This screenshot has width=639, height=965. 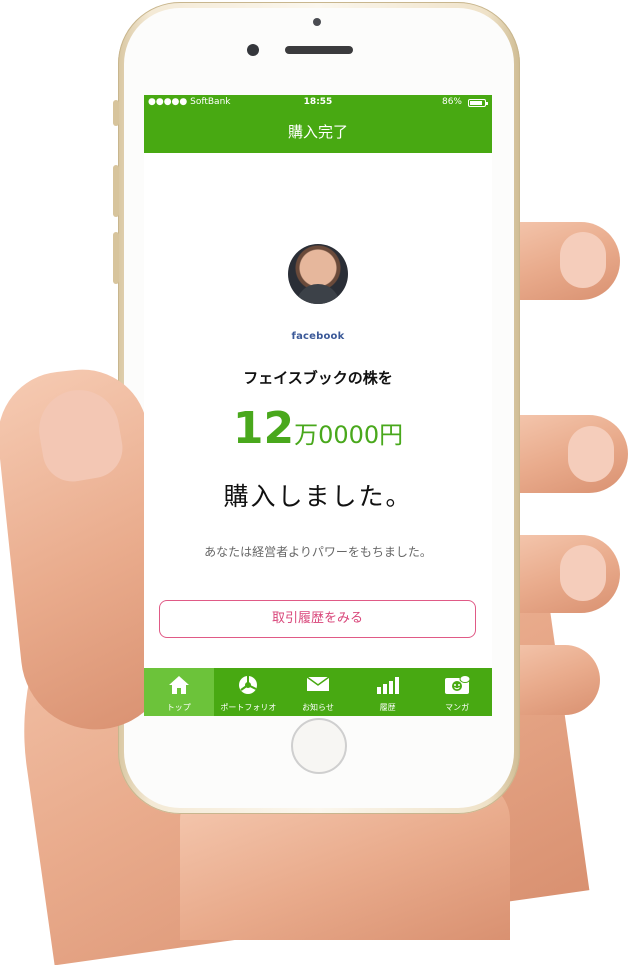 What do you see at coordinates (318, 683) in the screenshot?
I see `envelope-icon` at bounding box center [318, 683].